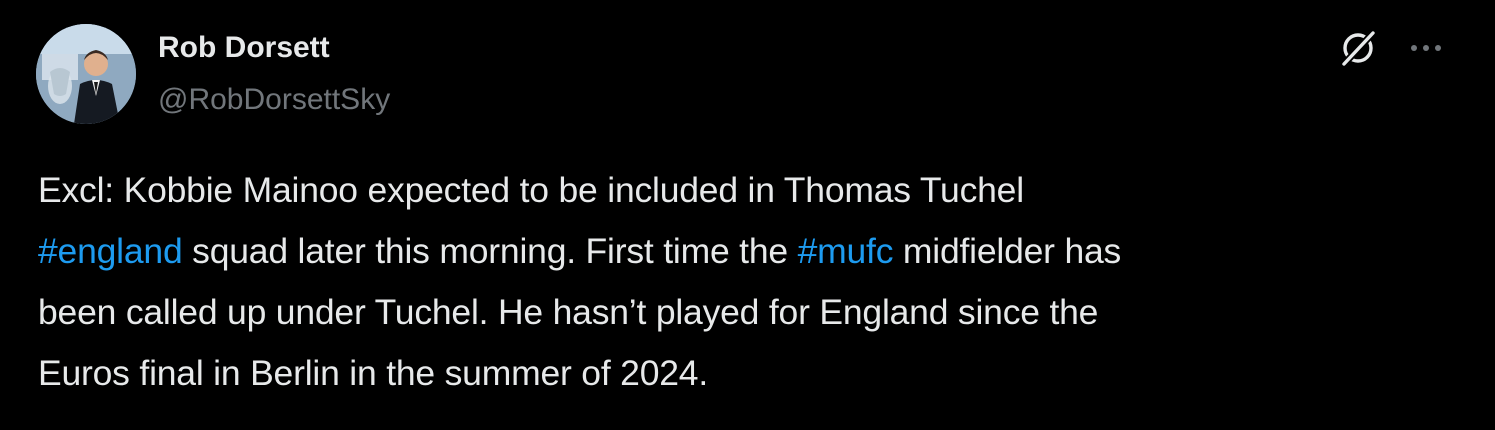  I want to click on grok-icon, so click(1358, 48).